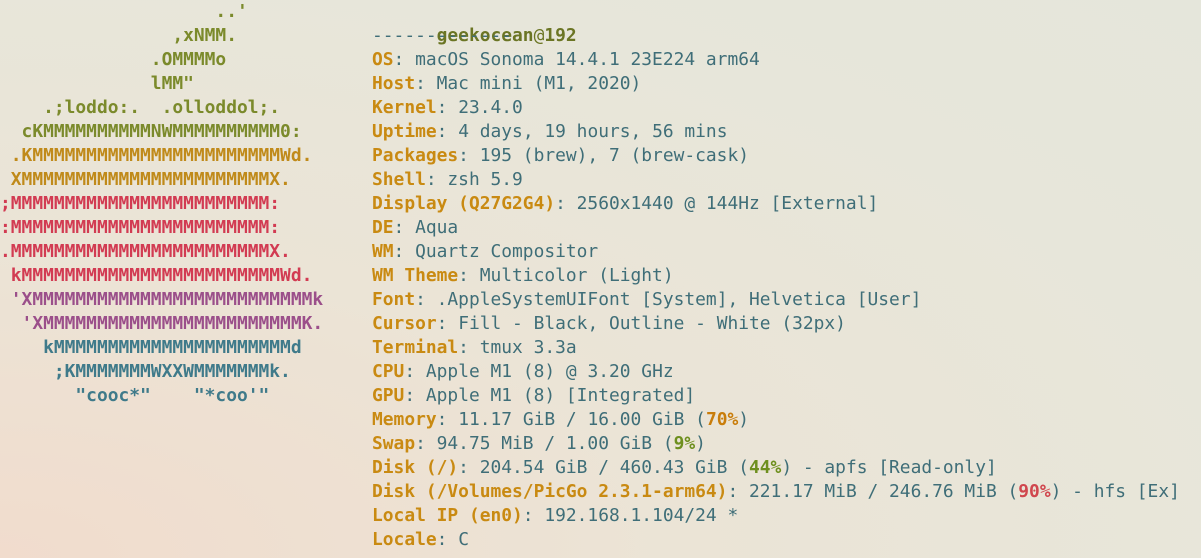 The width and height of the screenshot is (1201, 558). I want to click on info-key: Display (Q27G2G4), so click(464, 203).